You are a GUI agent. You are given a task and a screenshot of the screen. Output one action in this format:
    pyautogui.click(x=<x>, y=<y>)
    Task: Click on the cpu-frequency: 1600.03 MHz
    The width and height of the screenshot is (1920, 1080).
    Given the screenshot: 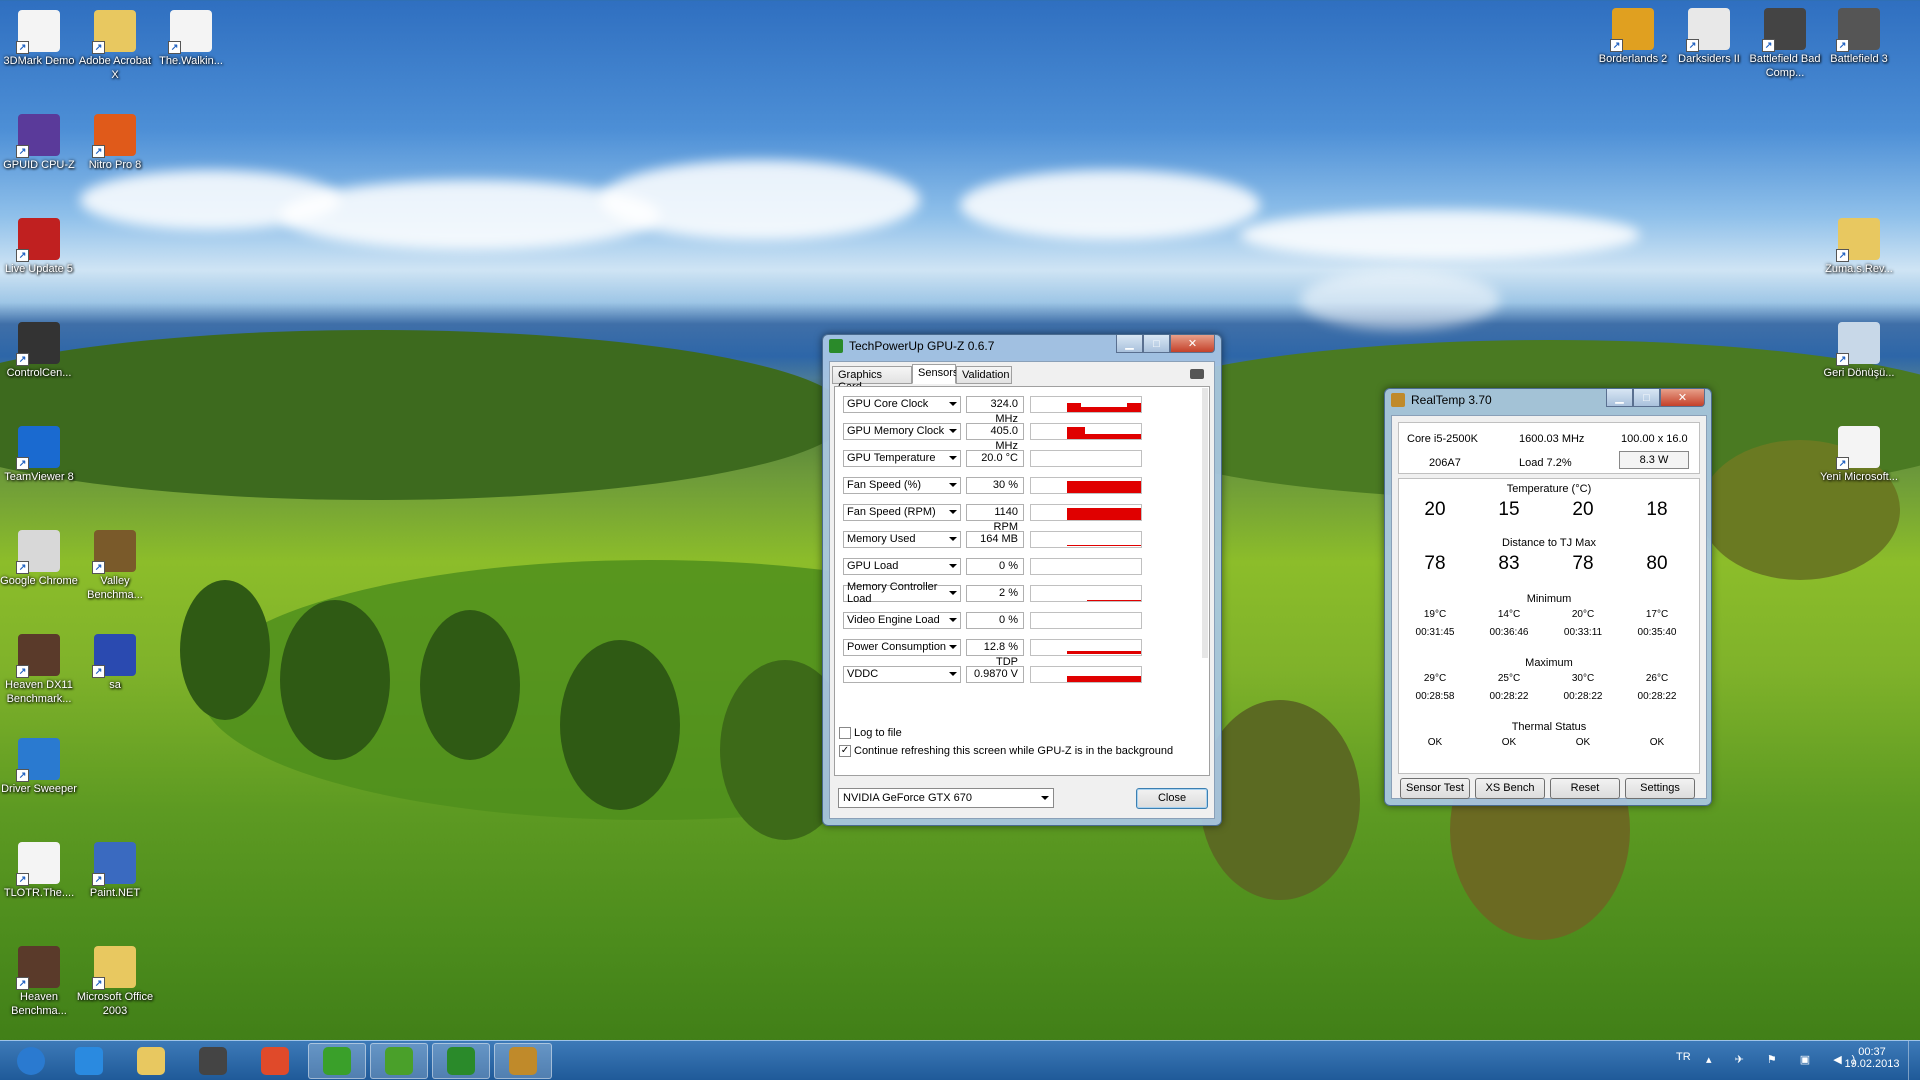 What is the action you would take?
    pyautogui.click(x=1552, y=439)
    